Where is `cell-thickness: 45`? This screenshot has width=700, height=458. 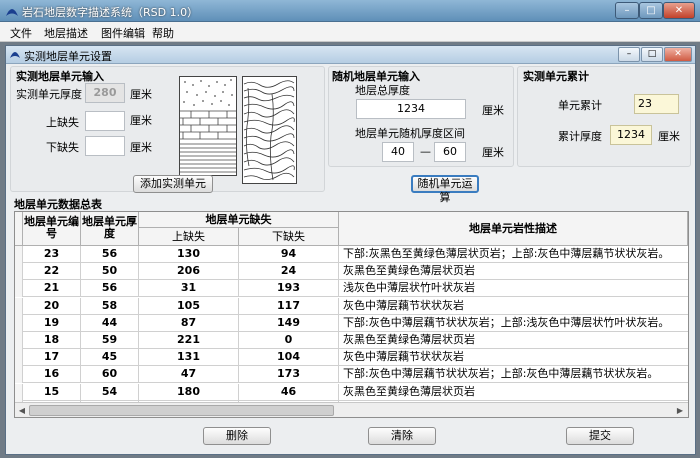
cell-thickness: 45 is located at coordinates (110, 358).